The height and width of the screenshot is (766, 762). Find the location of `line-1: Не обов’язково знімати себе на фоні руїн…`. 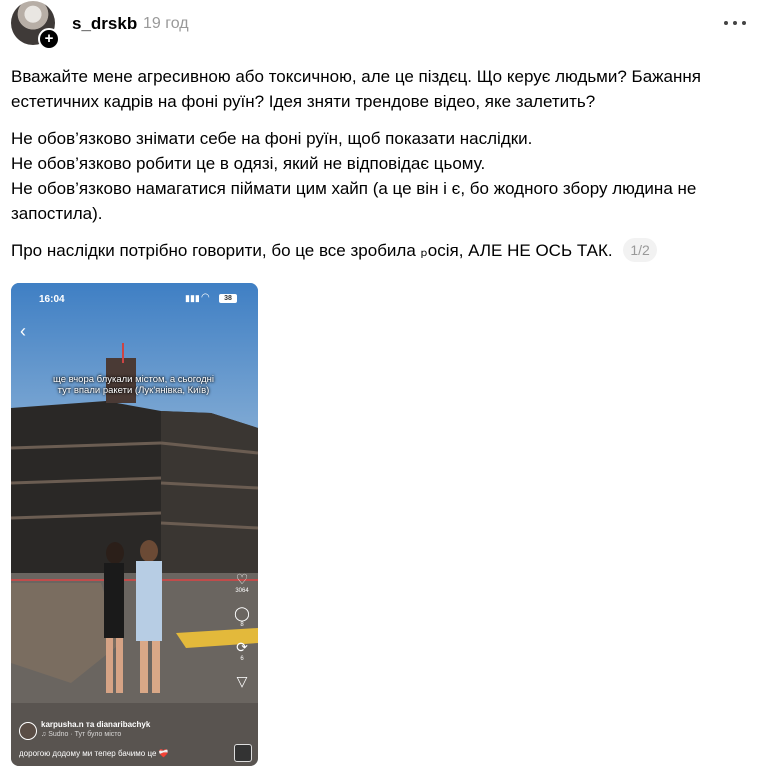

line-1: Не обов’язково знімати себе на фоні руїн… is located at coordinates (272, 138).